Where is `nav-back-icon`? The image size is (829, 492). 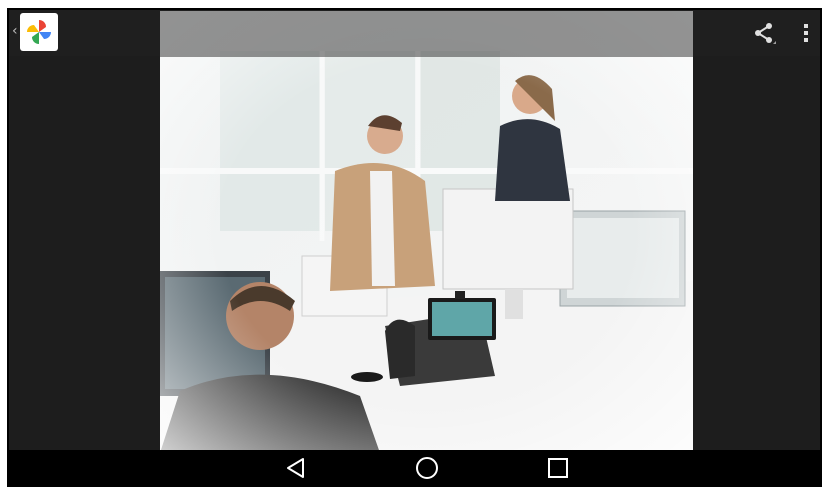 nav-back-icon is located at coordinates (296, 468).